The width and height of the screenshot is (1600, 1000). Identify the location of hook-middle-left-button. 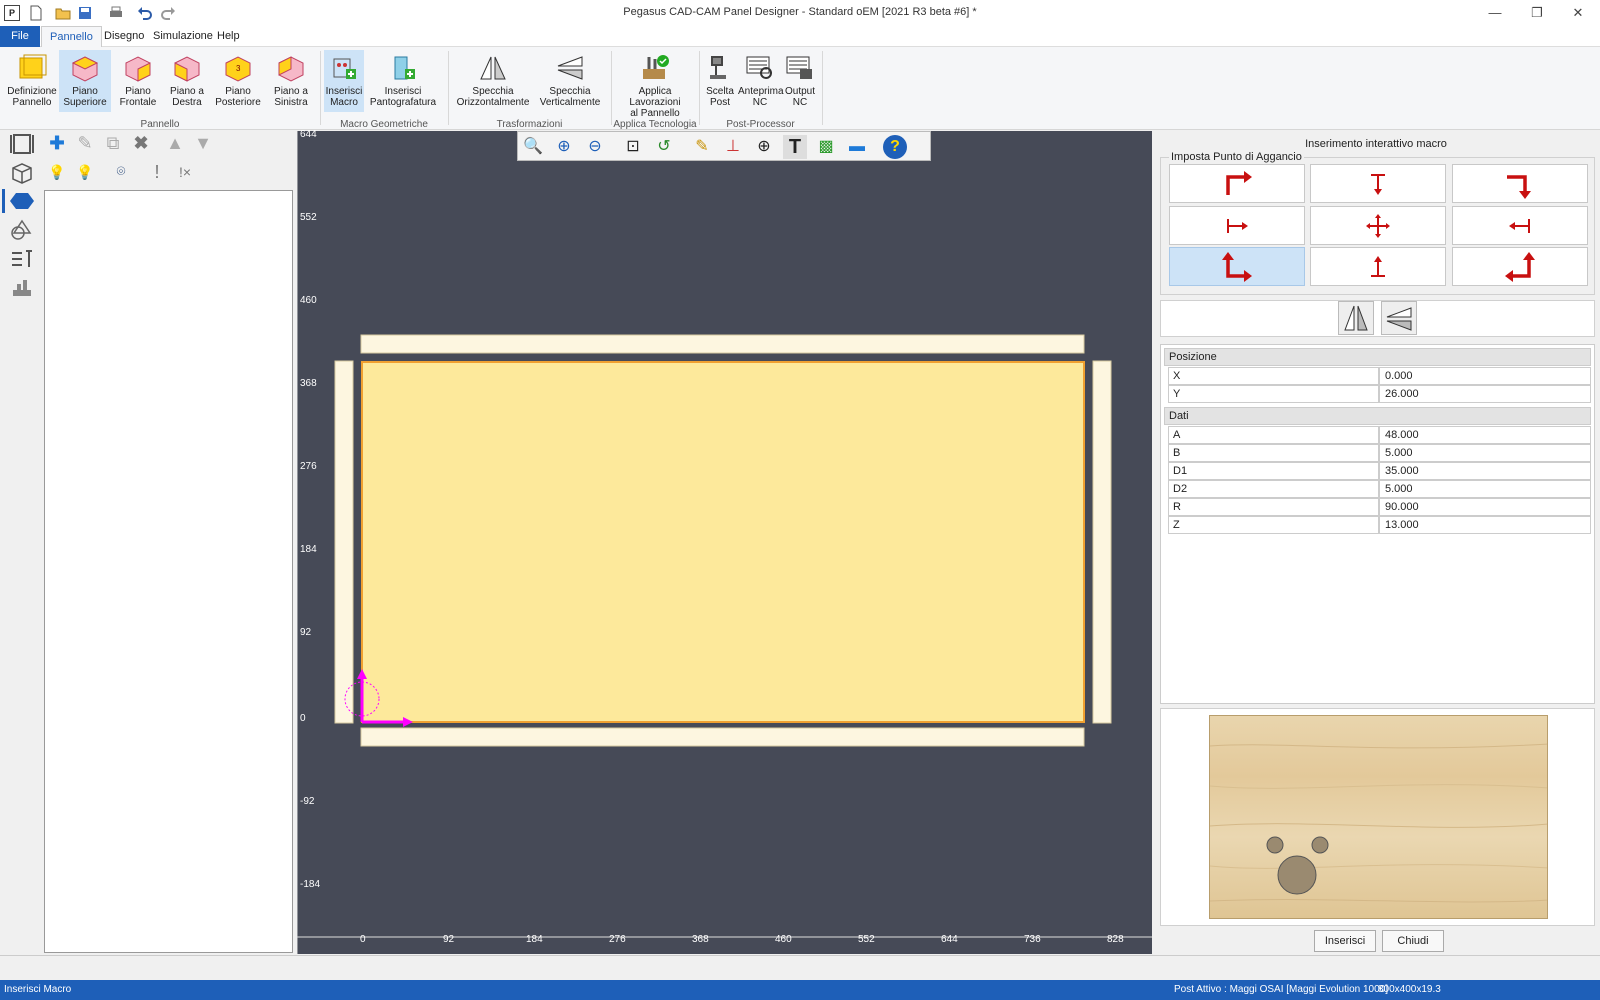
(1237, 225).